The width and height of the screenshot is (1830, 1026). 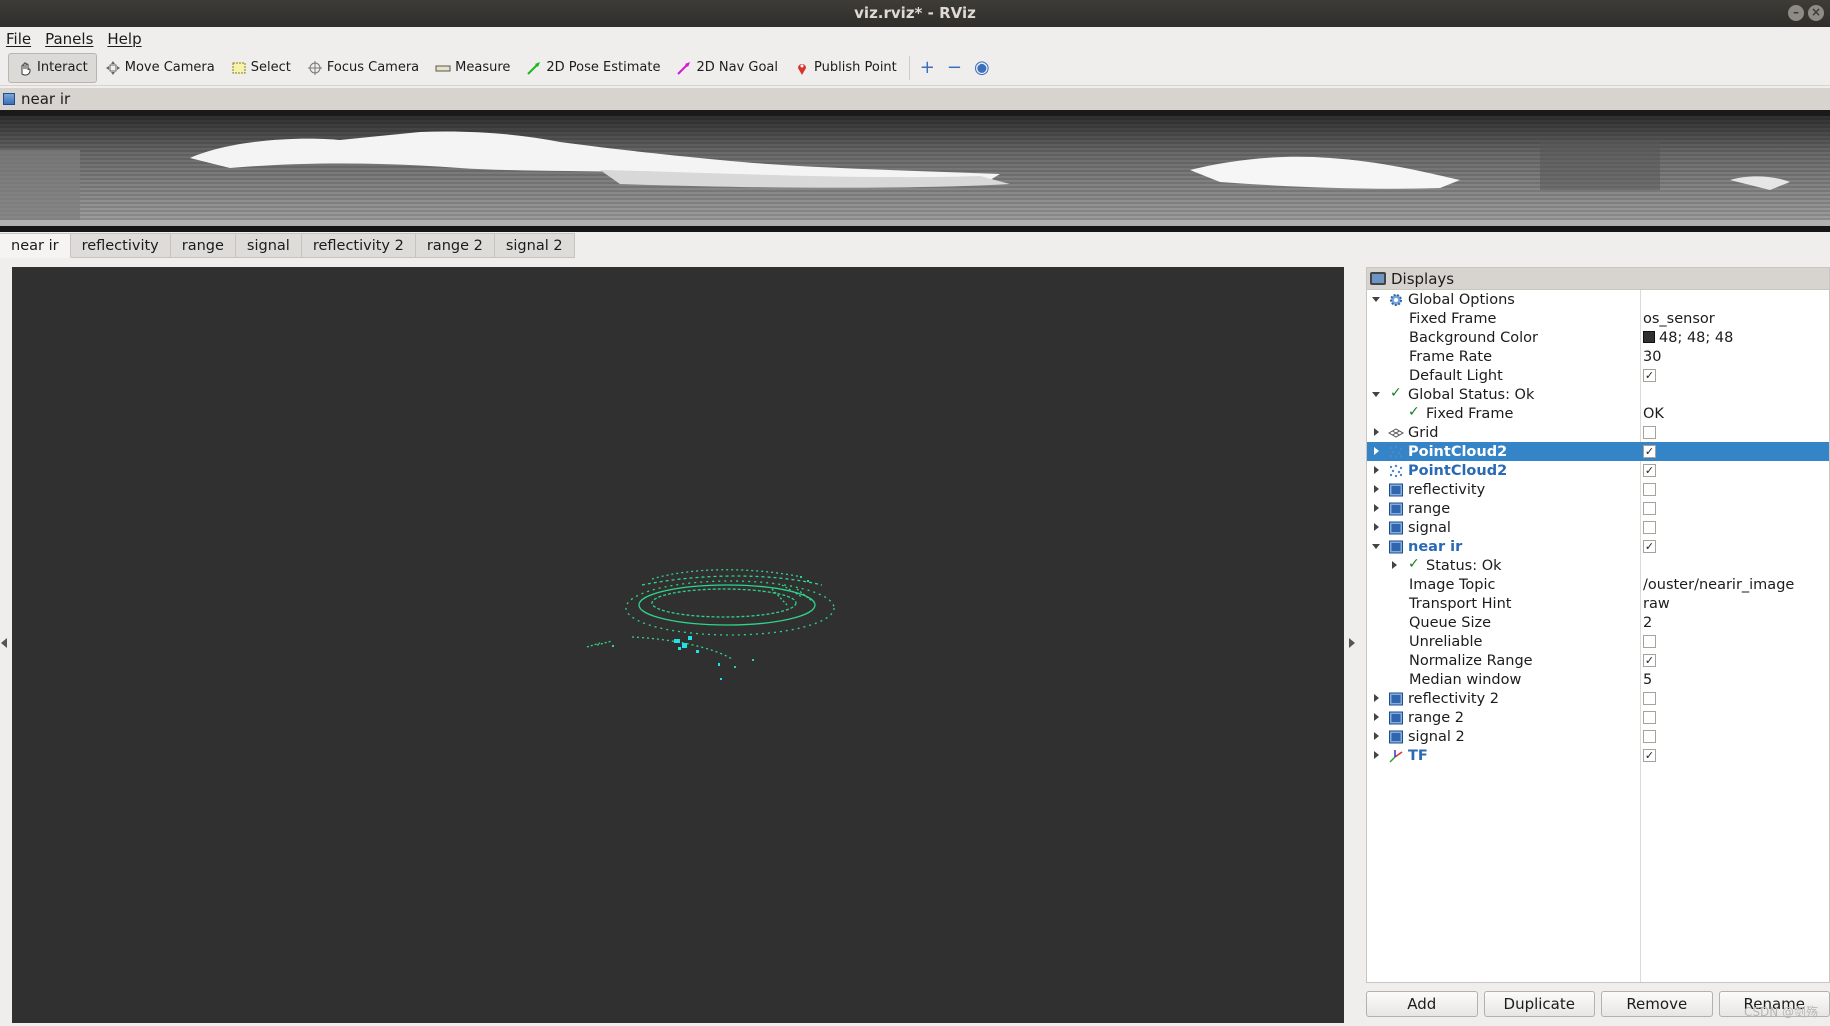 What do you see at coordinates (1598, 755) in the screenshot?
I see `display-row-tf: TF ✓` at bounding box center [1598, 755].